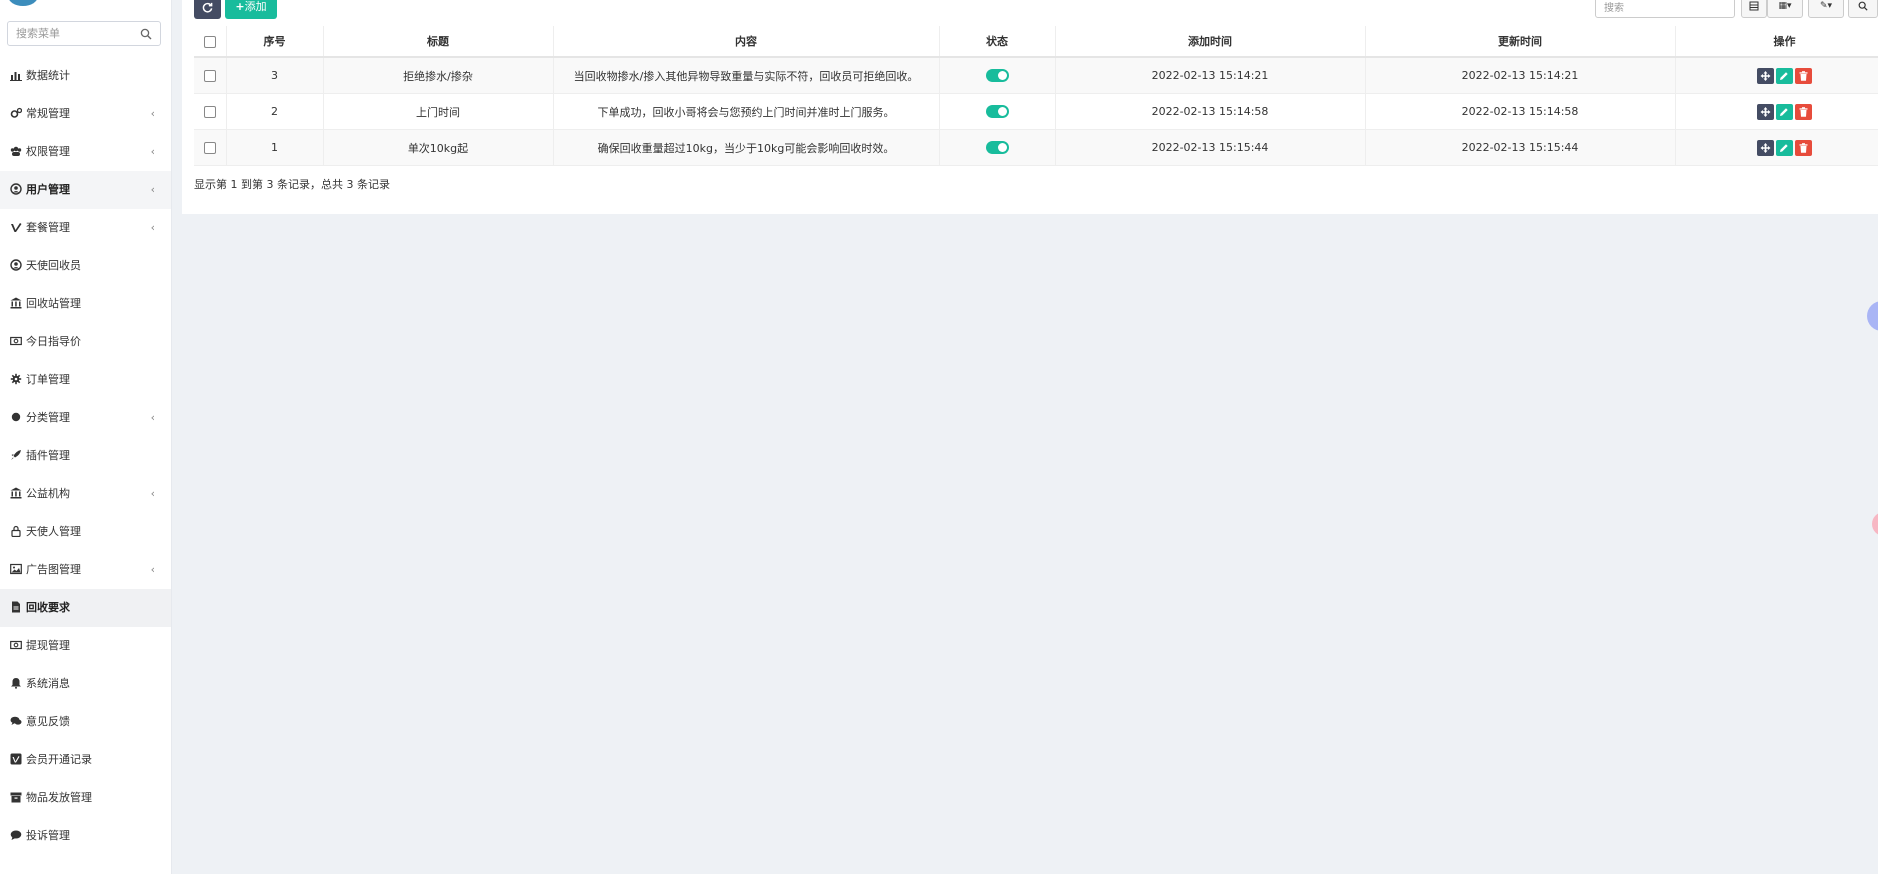 This screenshot has width=1878, height=874. I want to click on column-header: 序号, so click(275, 42).